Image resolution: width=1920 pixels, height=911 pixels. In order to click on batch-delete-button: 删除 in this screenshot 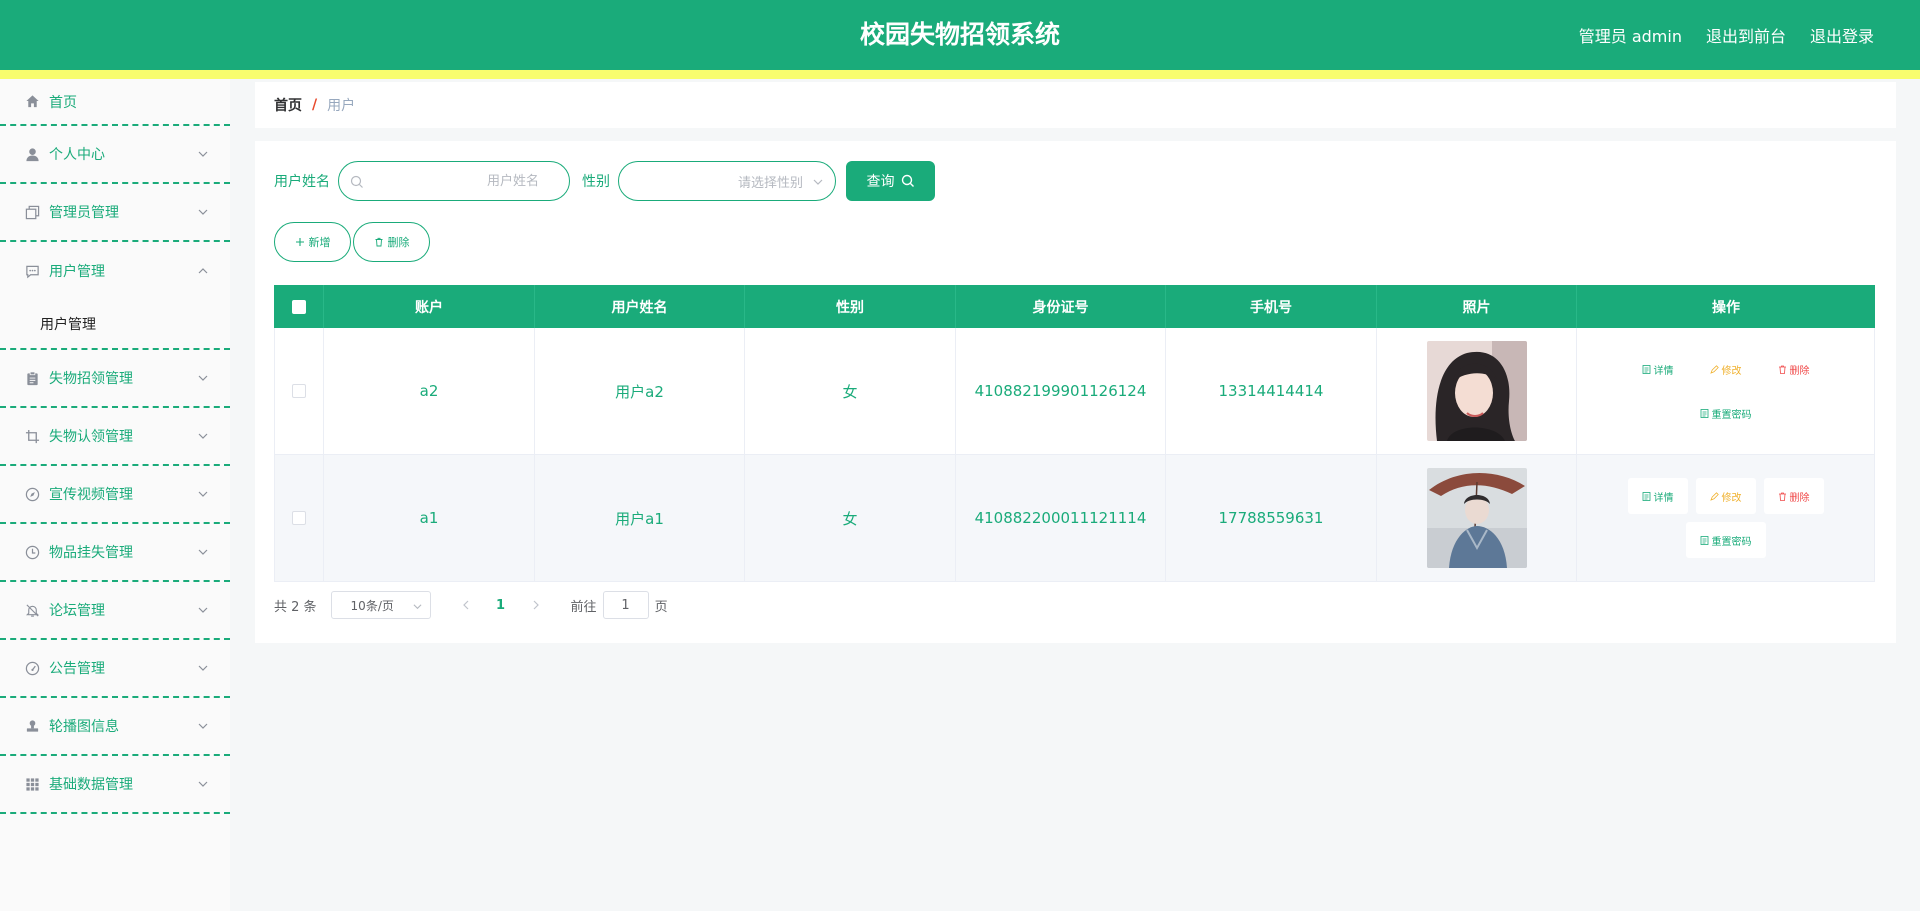, I will do `click(391, 242)`.